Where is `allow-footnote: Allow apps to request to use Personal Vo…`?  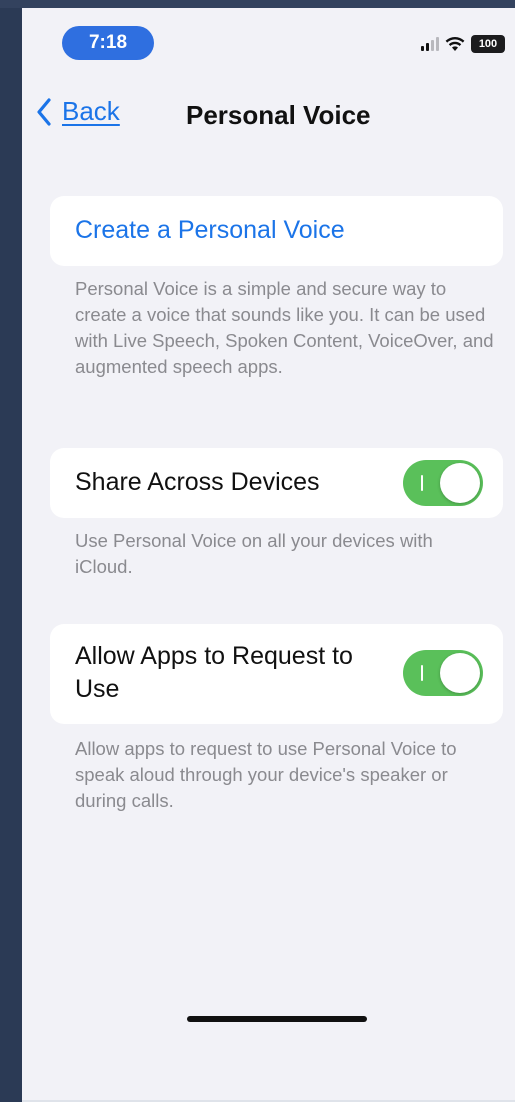
allow-footnote: Allow apps to request to use Personal Vo… is located at coordinates (266, 774).